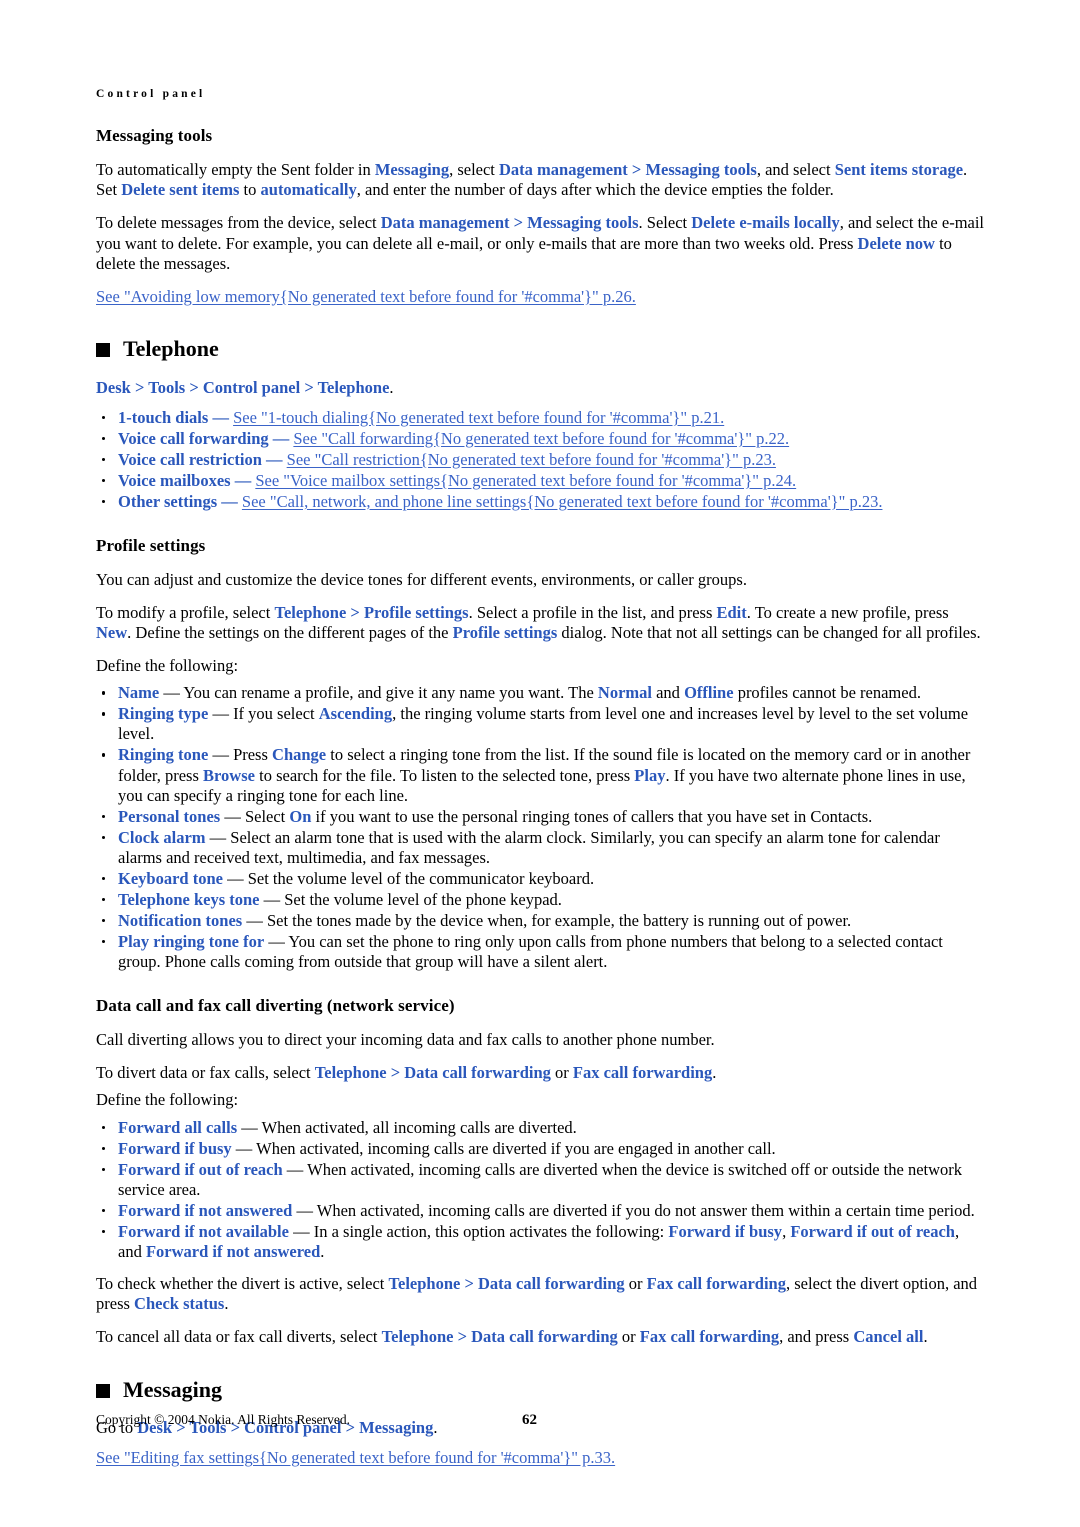  Describe the element at coordinates (174, 480) in the screenshot. I see `term-link: Voice mailboxes` at that location.